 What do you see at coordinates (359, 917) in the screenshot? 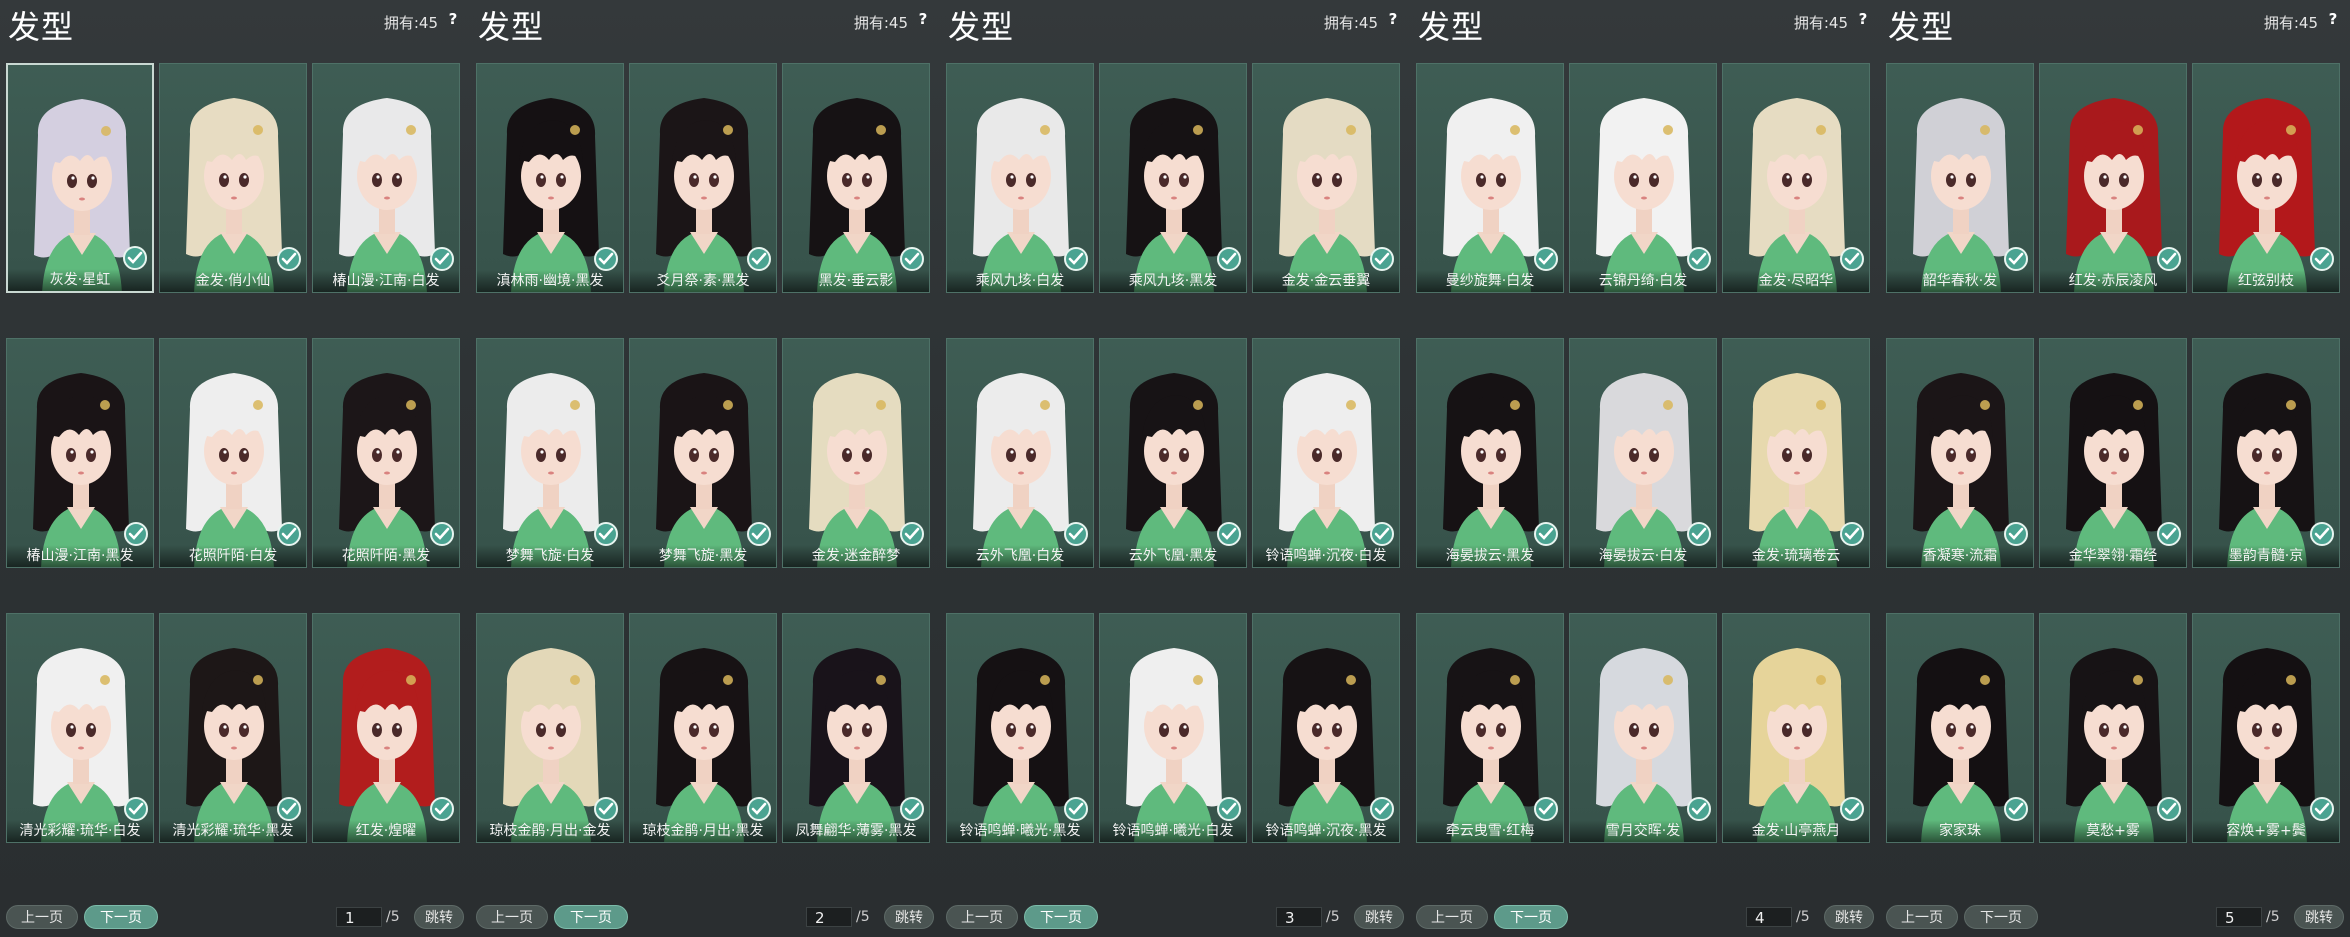
I see `page-number-input: 1` at bounding box center [359, 917].